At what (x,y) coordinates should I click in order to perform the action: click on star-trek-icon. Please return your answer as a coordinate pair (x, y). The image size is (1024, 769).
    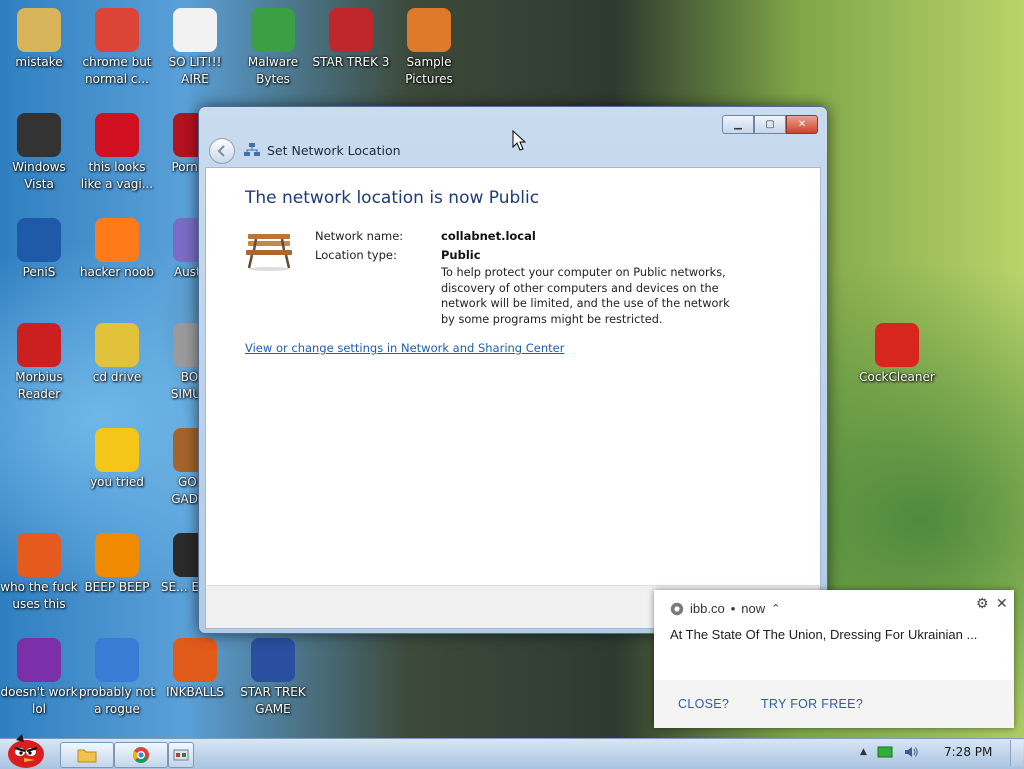
    Looking at the image, I should click on (273, 660).